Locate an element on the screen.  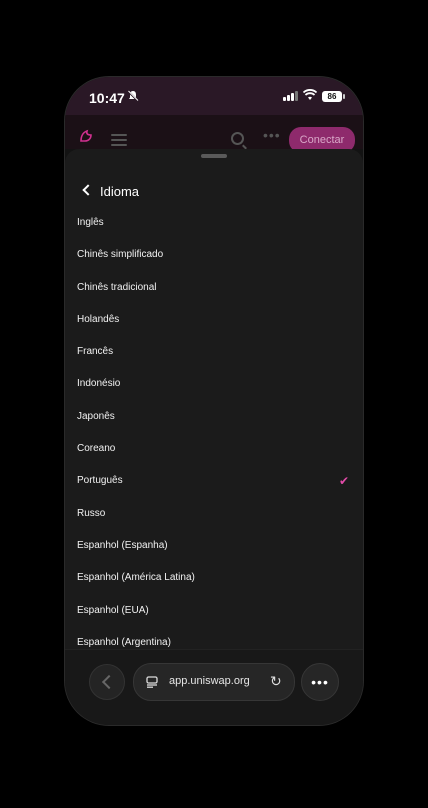
checkmark-icon: ✔ is located at coordinates (343, 481).